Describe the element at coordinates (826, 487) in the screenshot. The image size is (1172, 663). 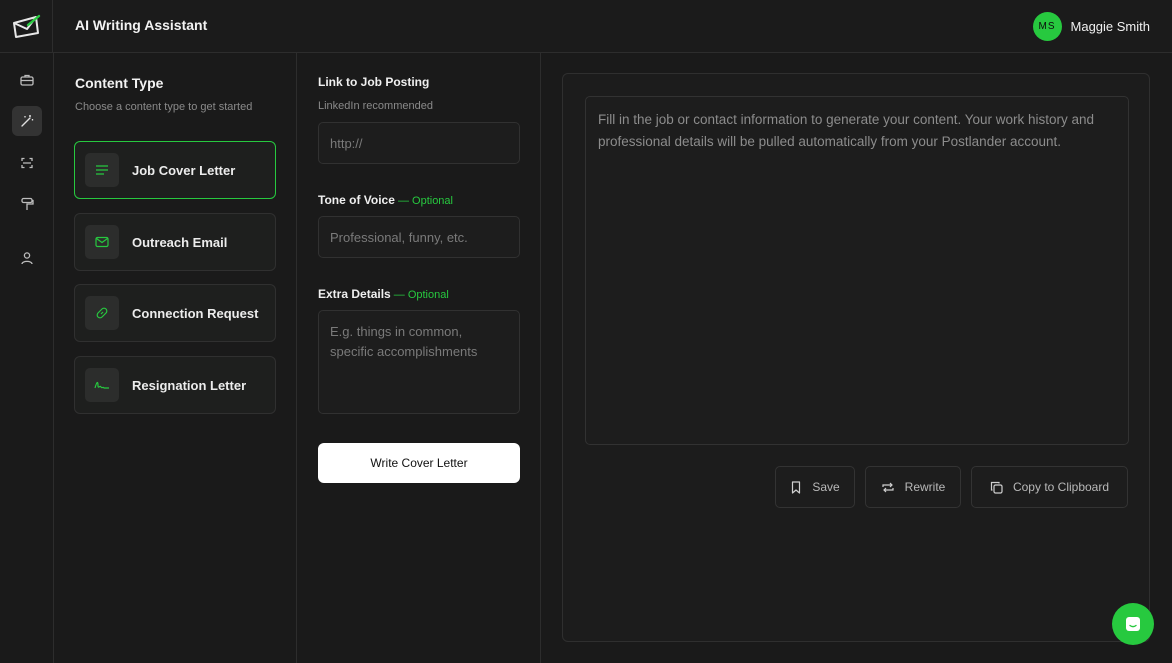
I see `save-label: Save` at that location.